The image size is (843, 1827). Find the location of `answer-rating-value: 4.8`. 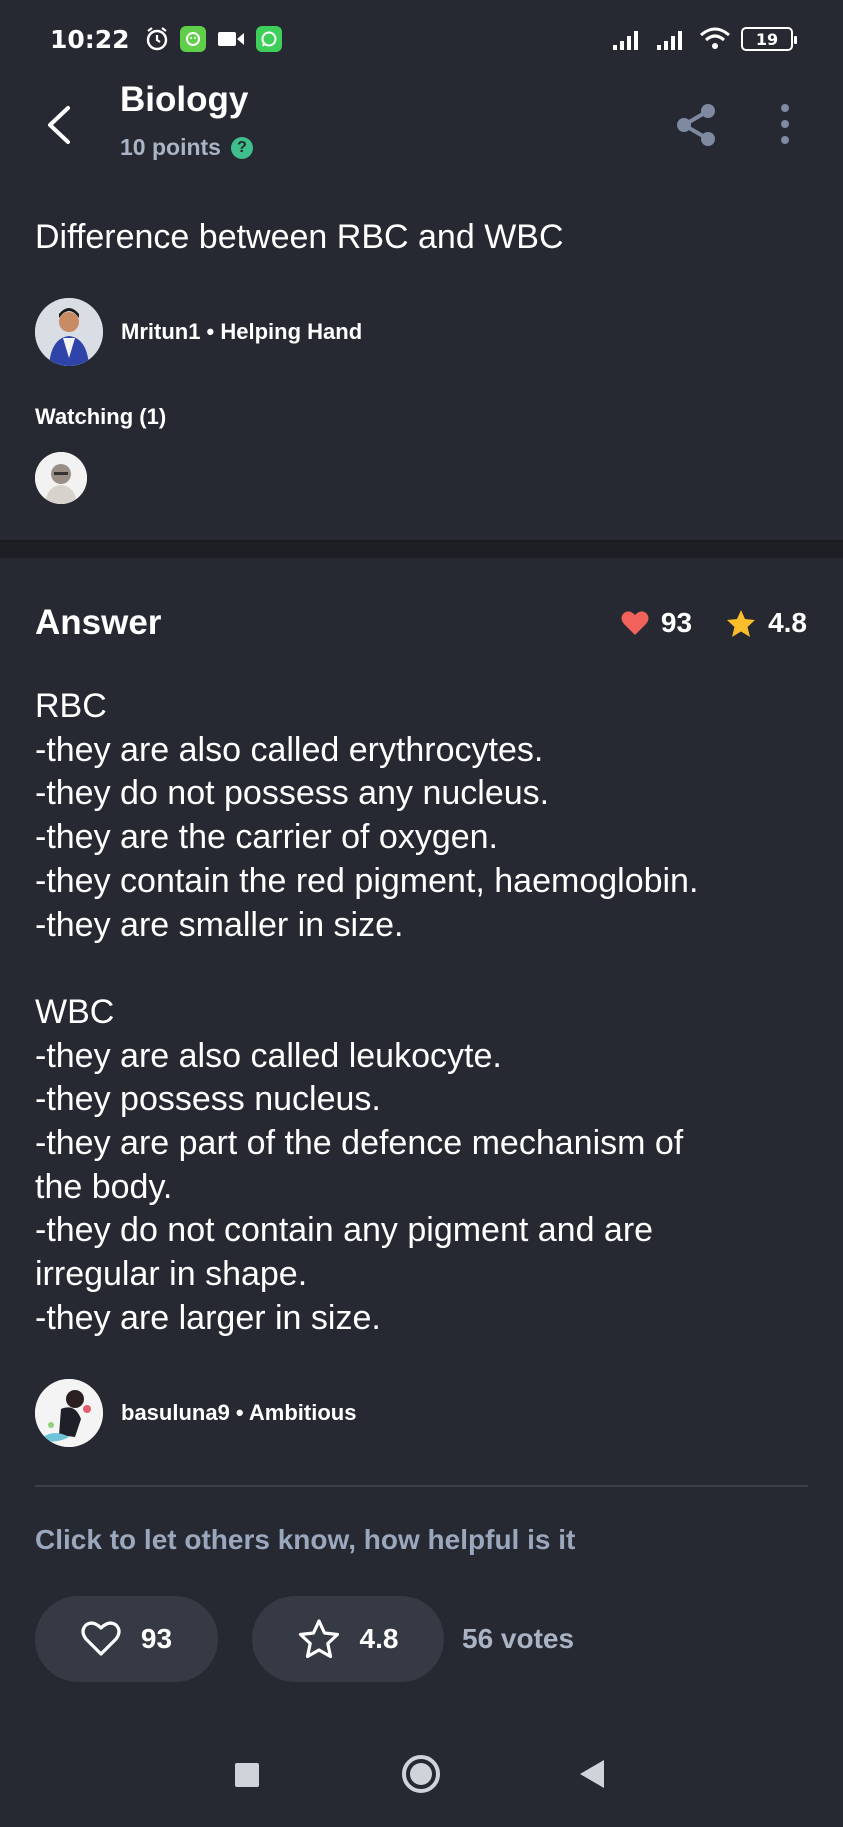

answer-rating-value: 4.8 is located at coordinates (787, 622).